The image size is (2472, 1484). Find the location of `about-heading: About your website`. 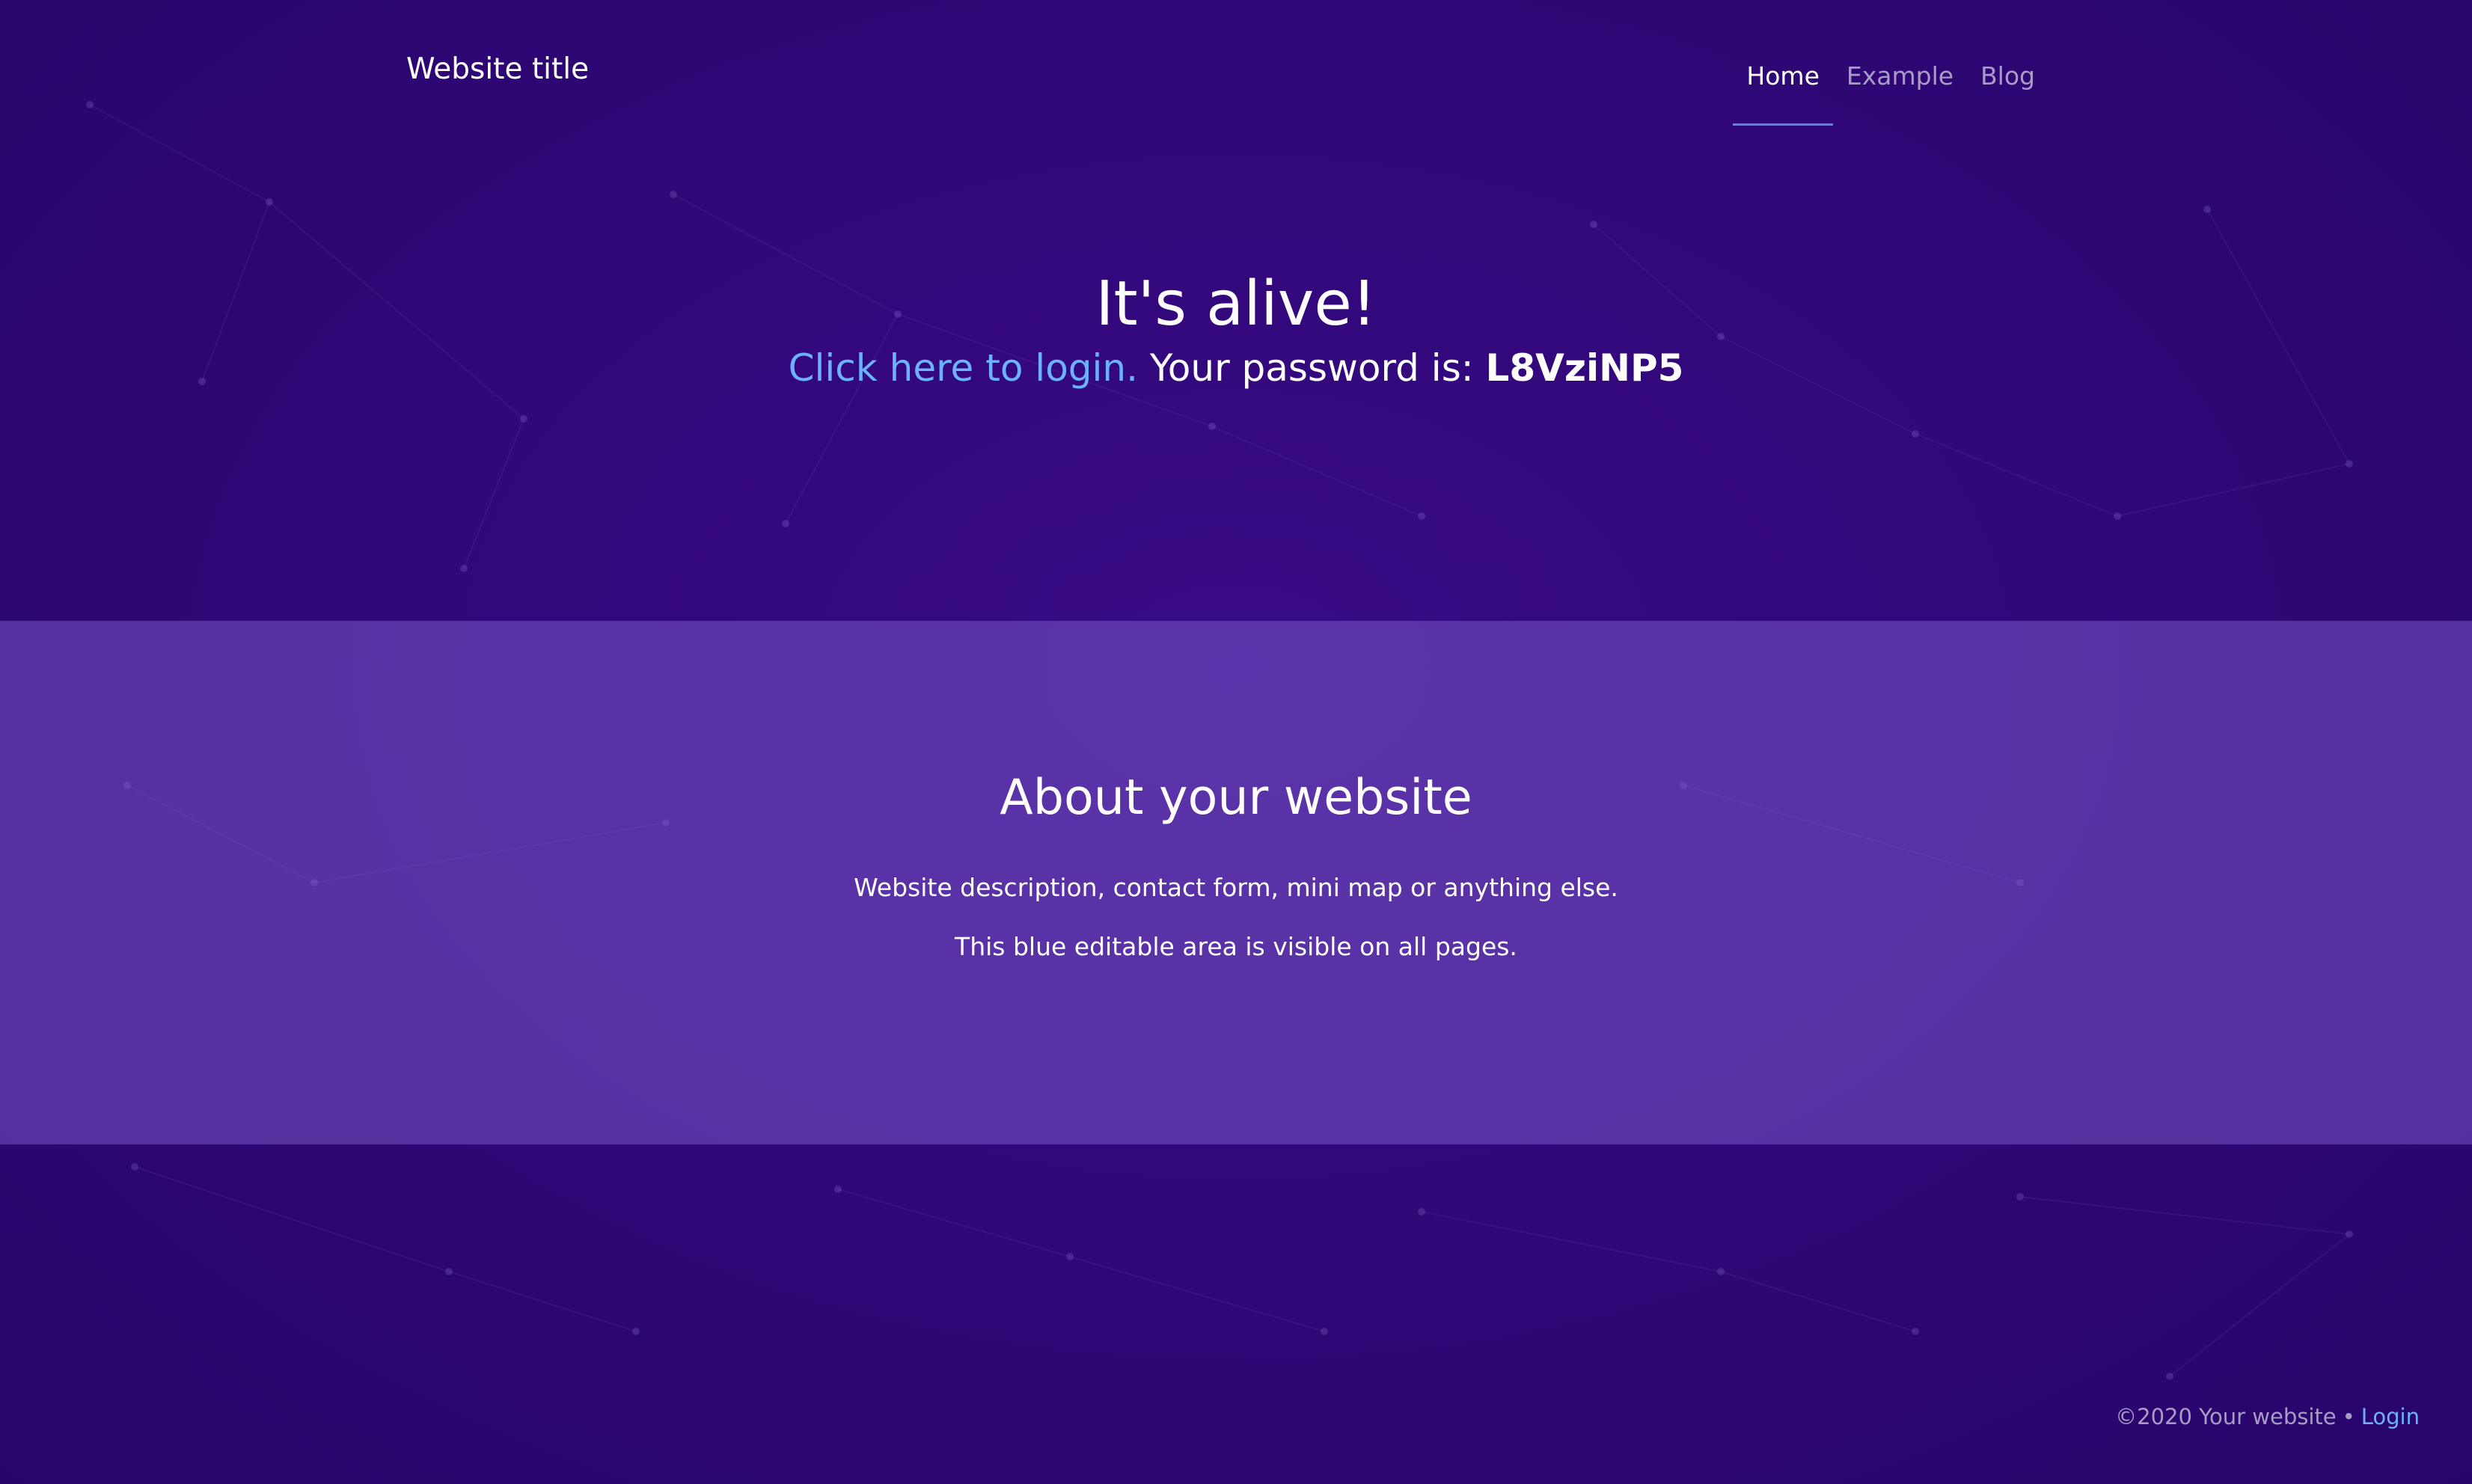

about-heading: About your website is located at coordinates (1236, 798).